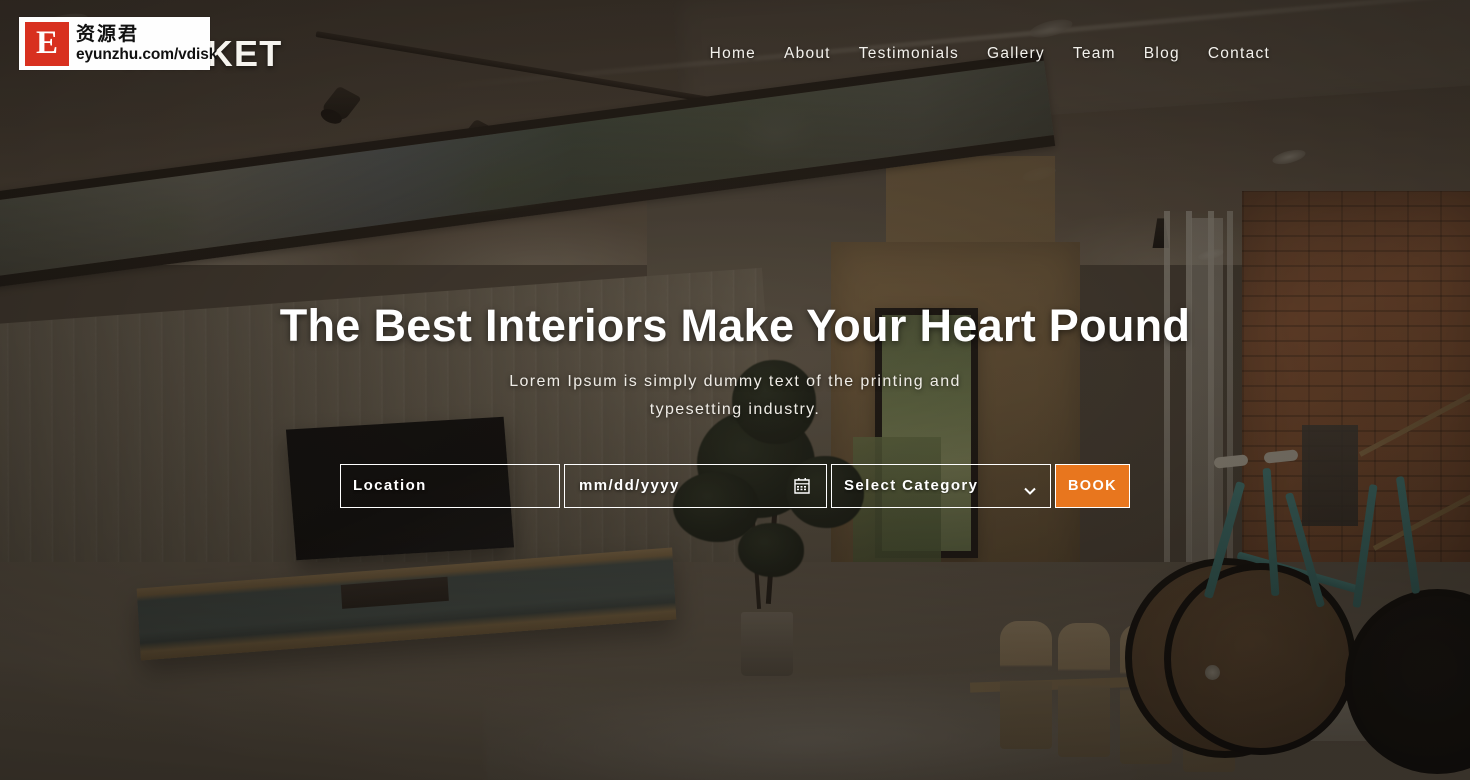 The image size is (1470, 780). Describe the element at coordinates (695, 485) in the screenshot. I see `date-field: mm/dd/yyyy` at that location.